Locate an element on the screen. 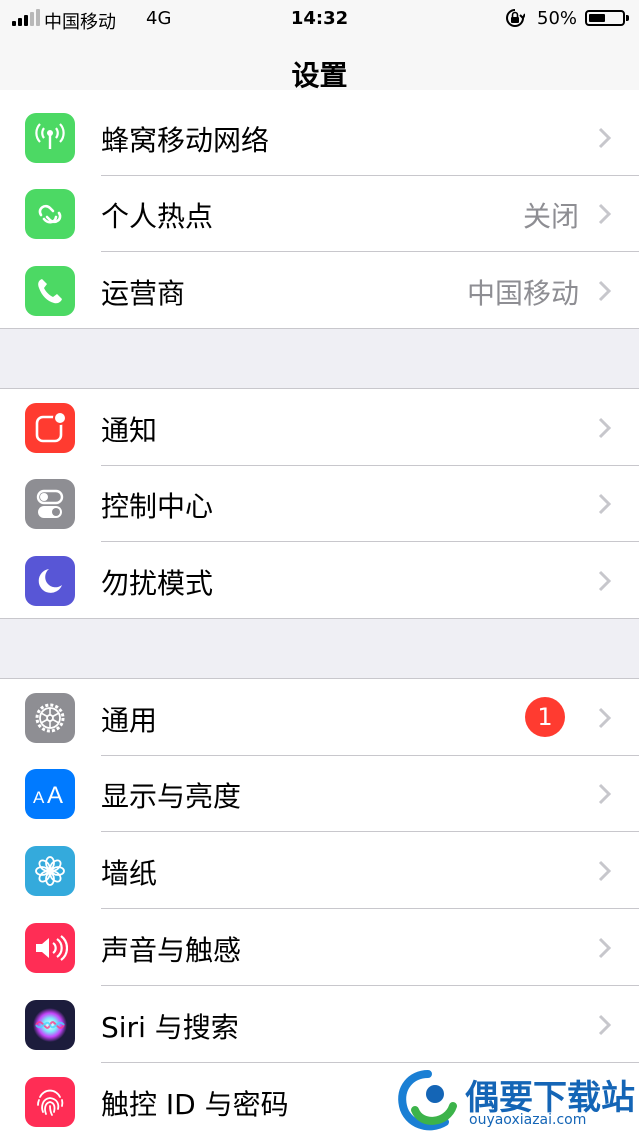 This screenshot has height=1148, width=639. flower-icon is located at coordinates (50, 871).